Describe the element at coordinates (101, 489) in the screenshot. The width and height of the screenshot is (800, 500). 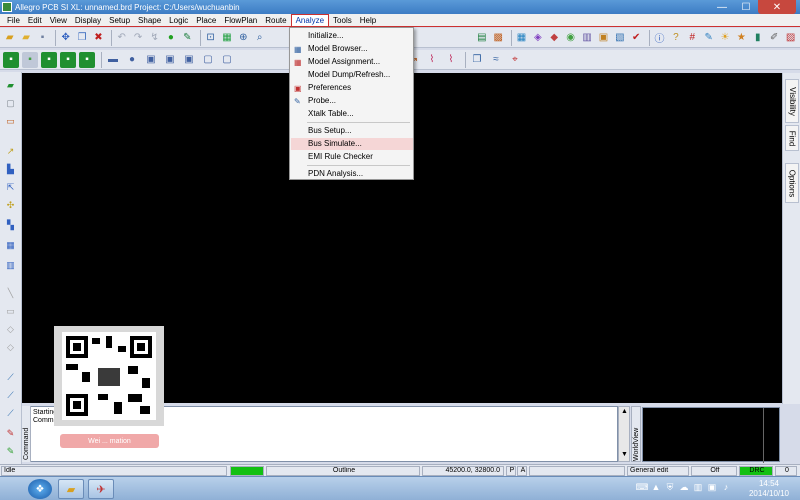
I see `allegro-taskbar-icon: ✈` at that location.